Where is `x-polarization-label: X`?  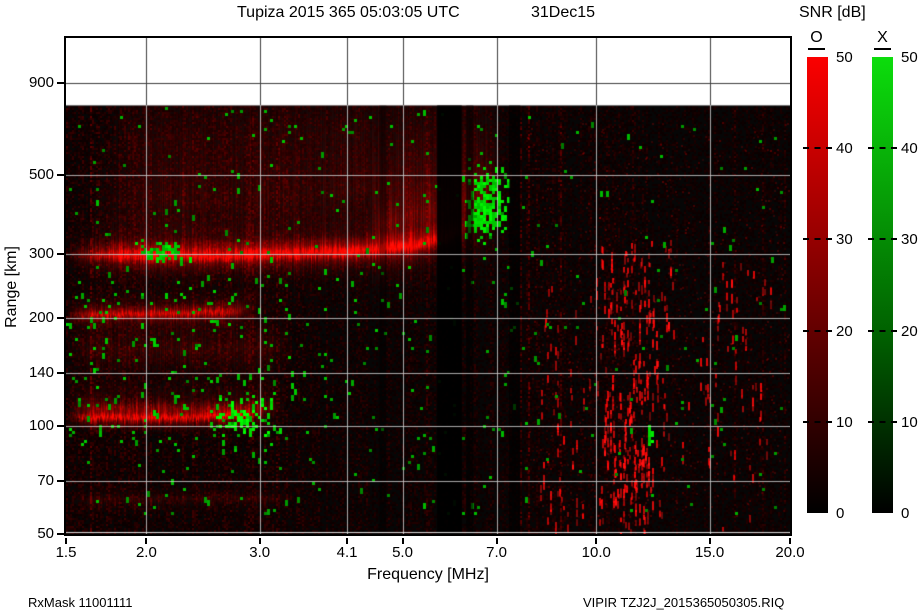
x-polarization-label: X is located at coordinates (882, 39).